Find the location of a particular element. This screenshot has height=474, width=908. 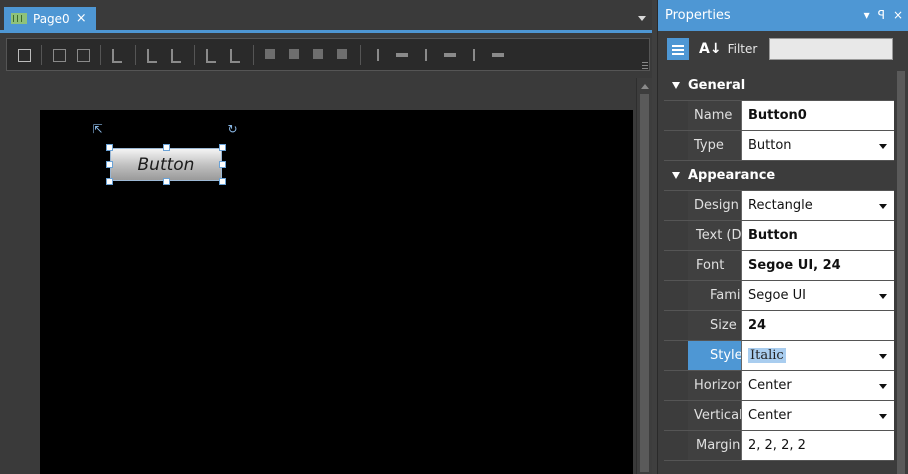

property-value-family: Segoe UI is located at coordinates (817, 295).